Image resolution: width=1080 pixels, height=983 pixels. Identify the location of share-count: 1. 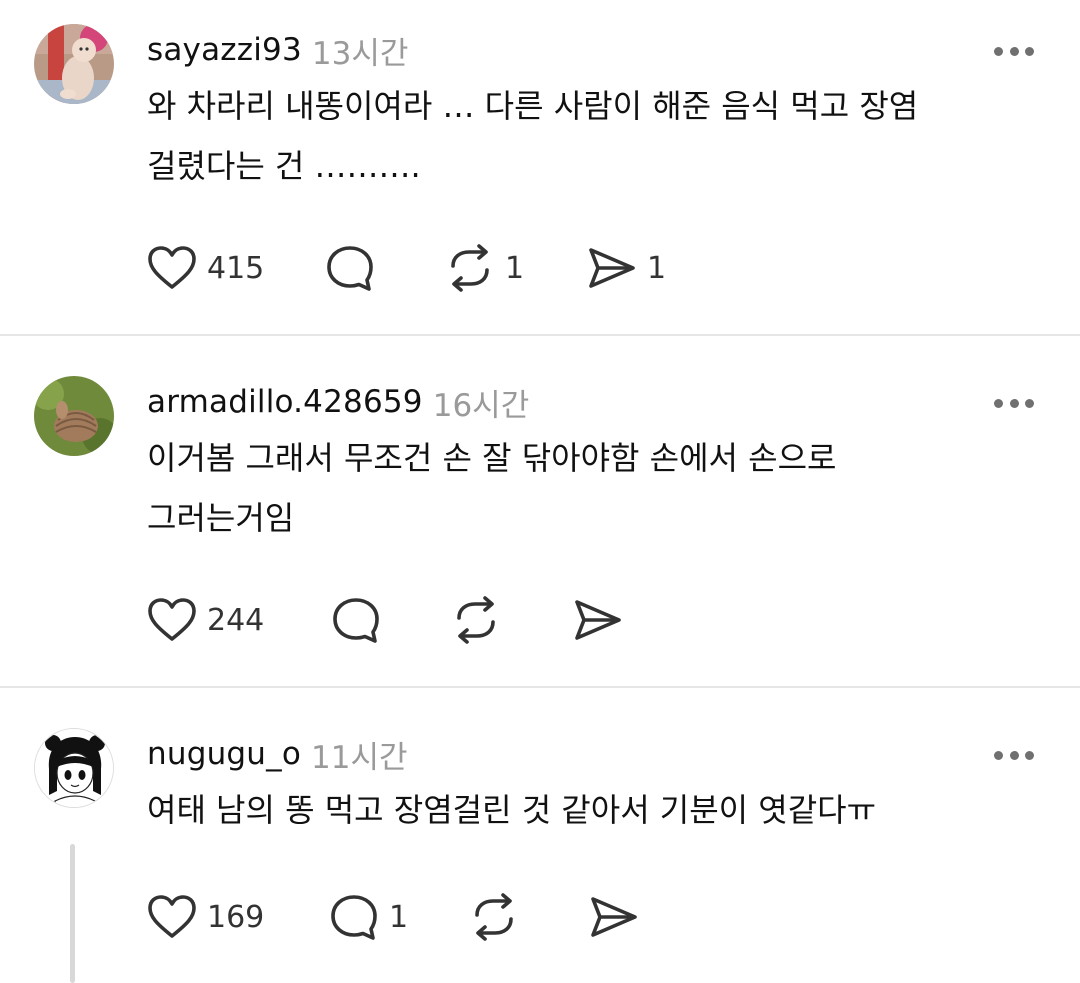
(657, 268).